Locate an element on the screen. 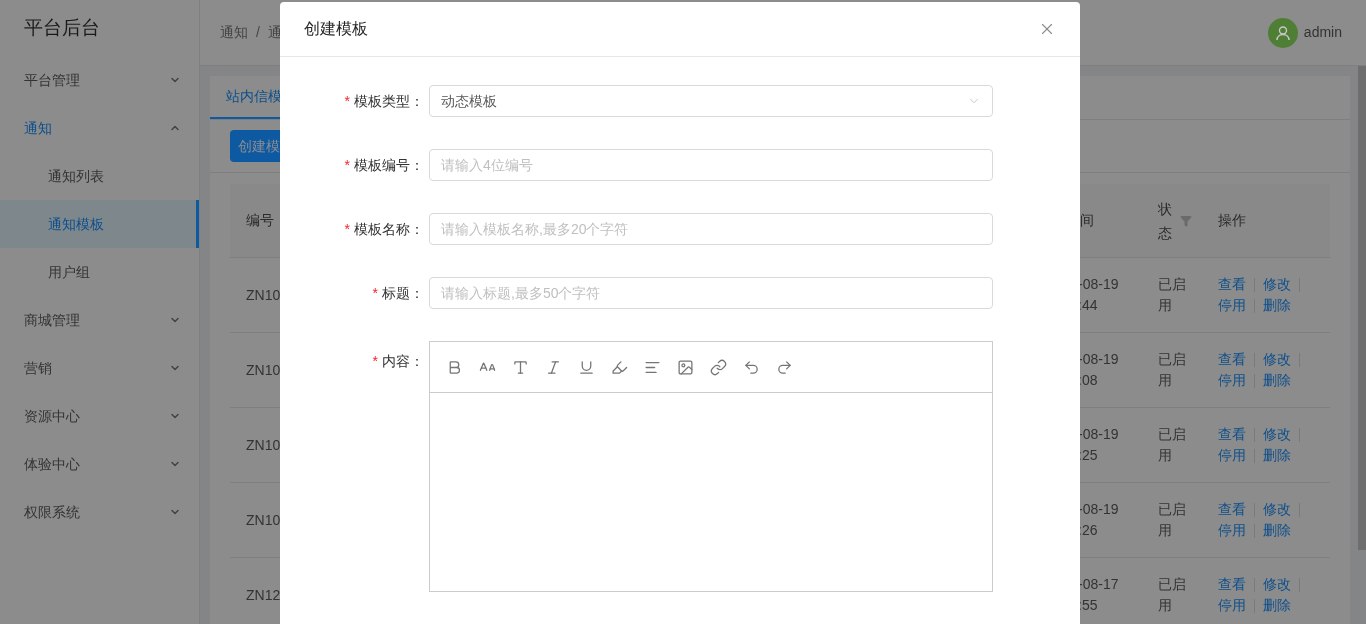  table-cell-text: :25 is located at coordinates (1088, 455).